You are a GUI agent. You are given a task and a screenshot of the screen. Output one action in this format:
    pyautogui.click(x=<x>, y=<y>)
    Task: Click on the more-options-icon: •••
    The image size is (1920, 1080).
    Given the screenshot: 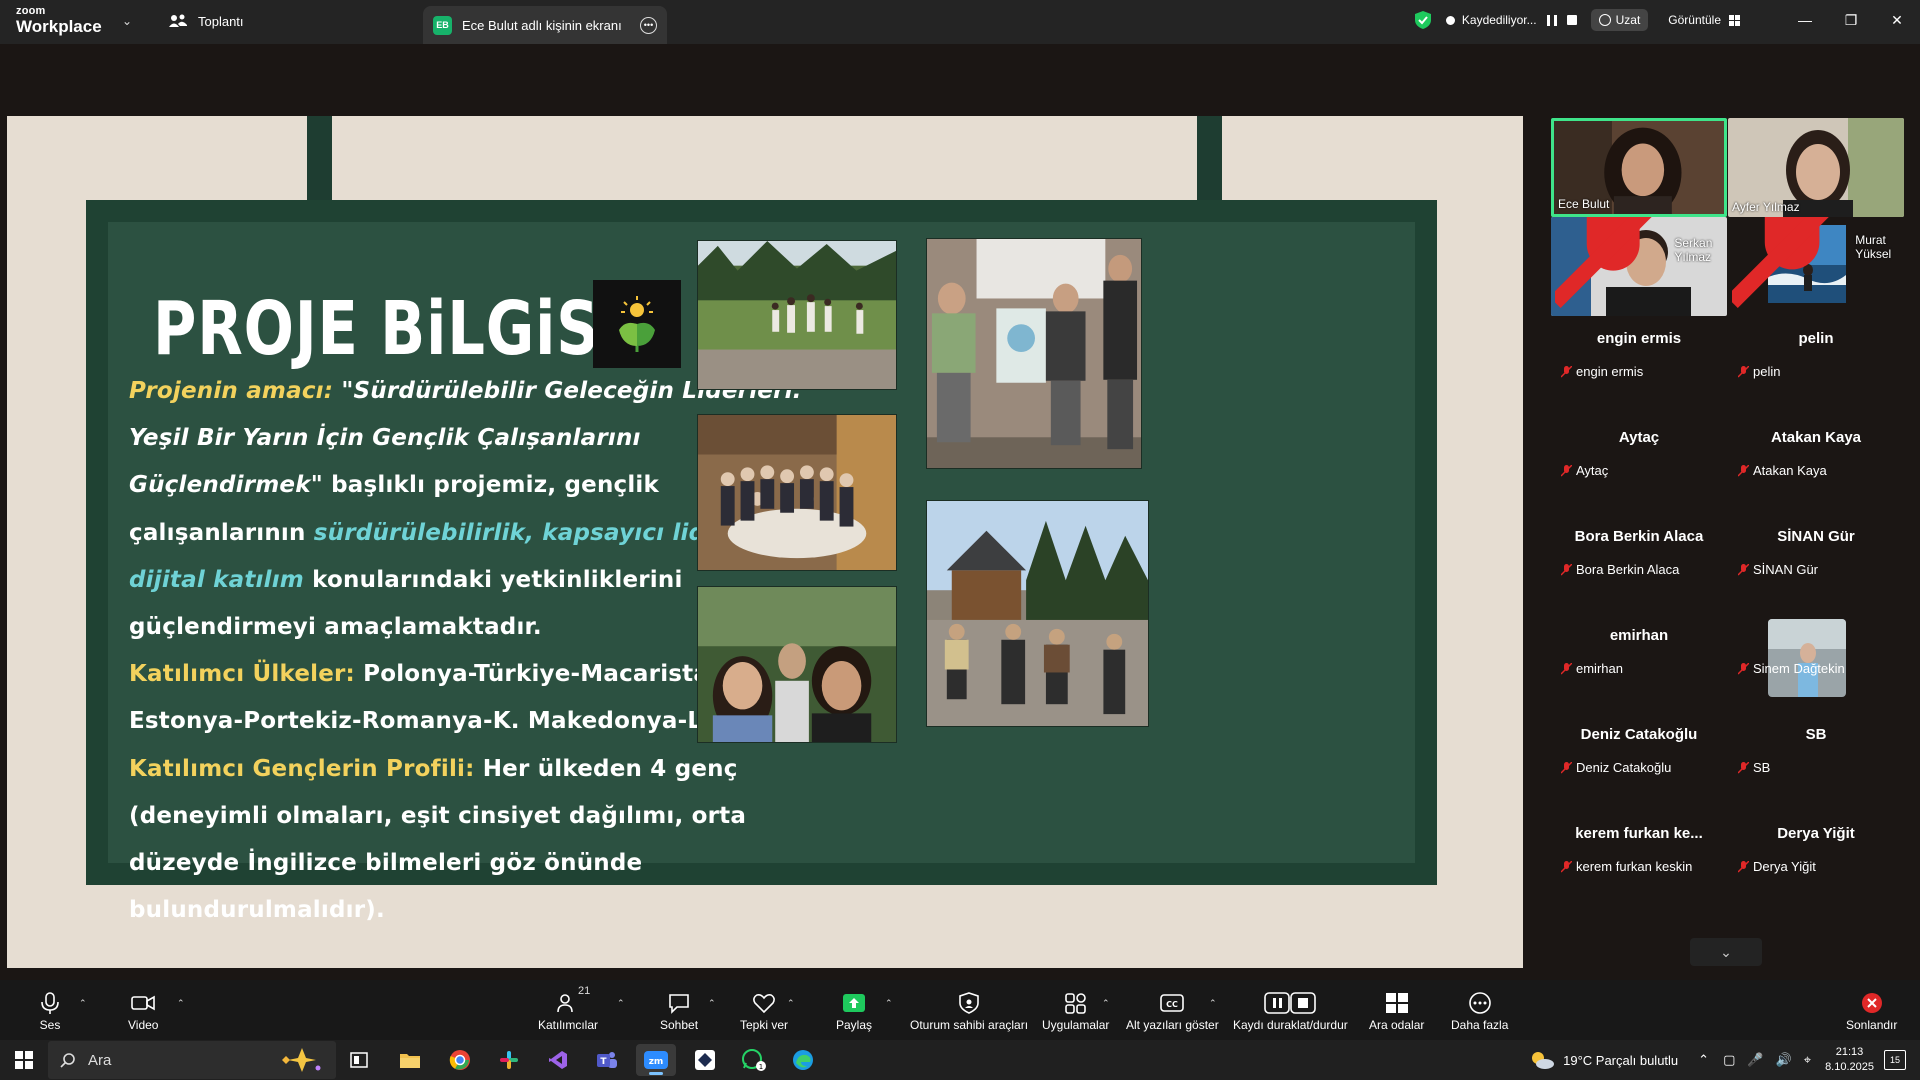 What is the action you would take?
    pyautogui.click(x=648, y=25)
    